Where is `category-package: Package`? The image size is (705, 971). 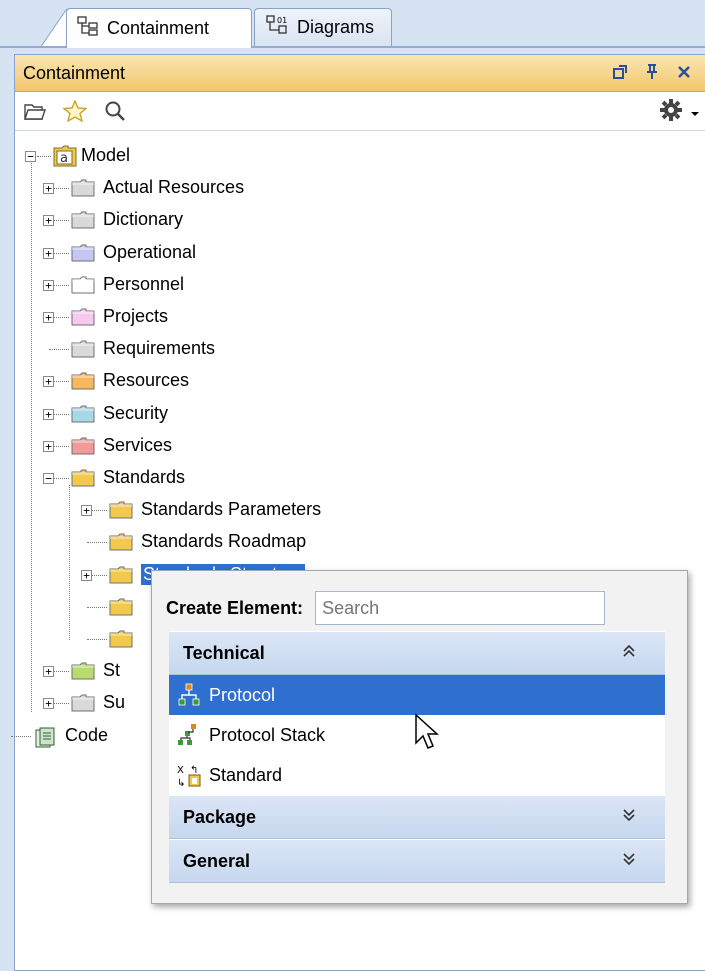 category-package: Package is located at coordinates (417, 817).